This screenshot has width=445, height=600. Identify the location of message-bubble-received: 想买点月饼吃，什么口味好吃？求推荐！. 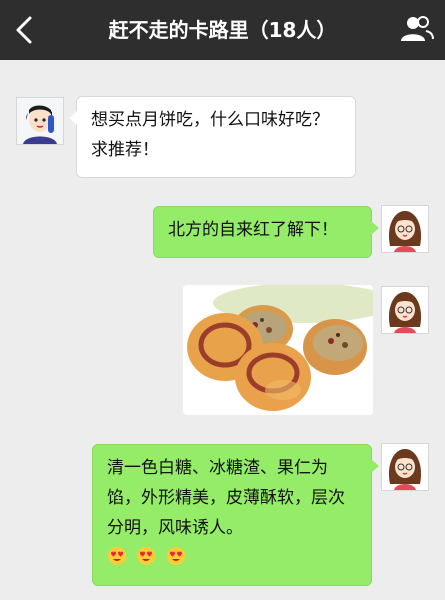
(212, 137).